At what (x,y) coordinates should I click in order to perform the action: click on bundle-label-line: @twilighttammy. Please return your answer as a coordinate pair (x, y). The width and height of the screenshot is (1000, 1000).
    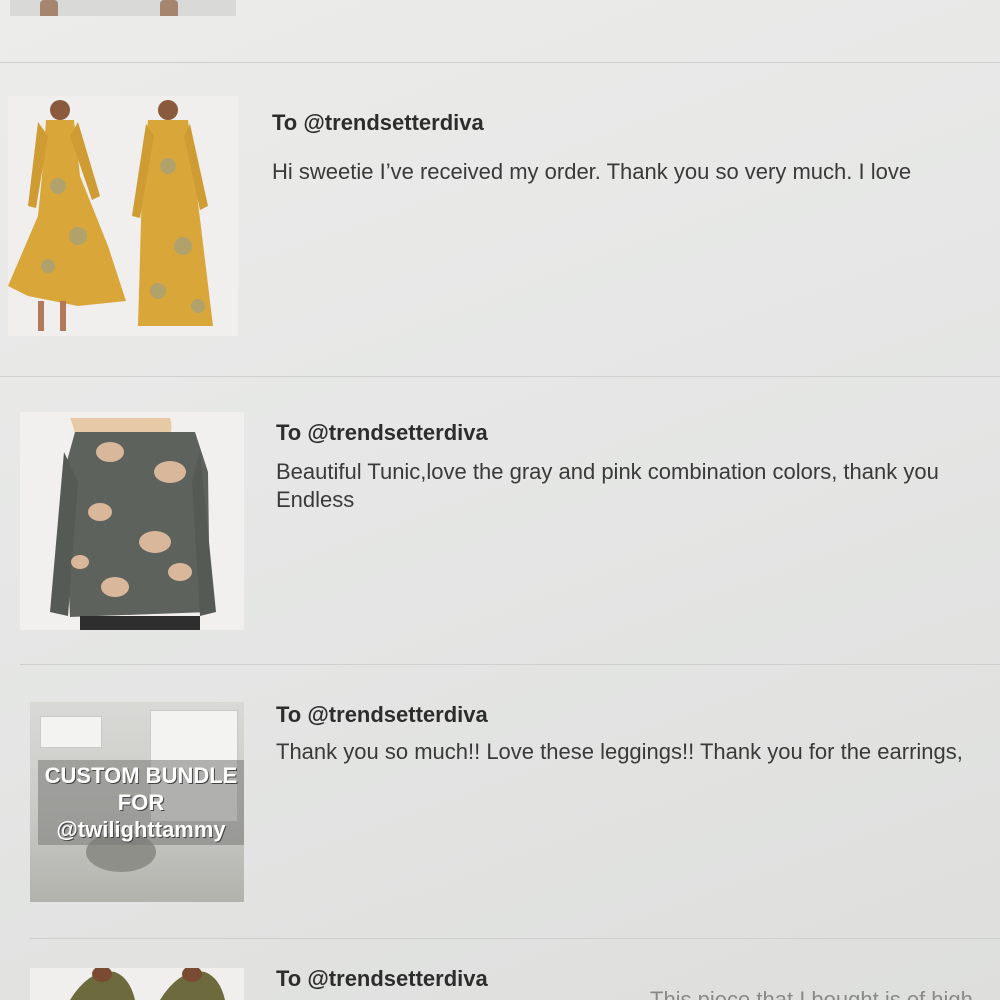
    Looking at the image, I should click on (141, 829).